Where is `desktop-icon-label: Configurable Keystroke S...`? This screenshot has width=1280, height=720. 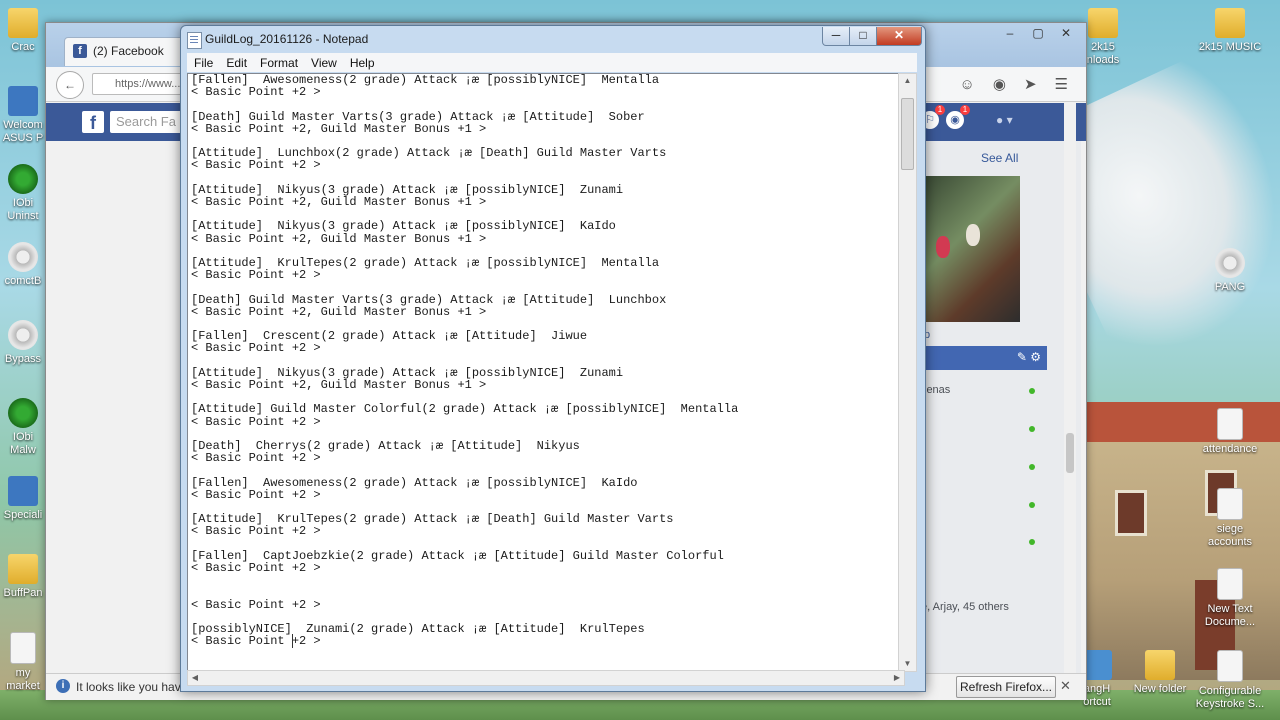 desktop-icon-label: Configurable Keystroke S... is located at coordinates (1230, 697).